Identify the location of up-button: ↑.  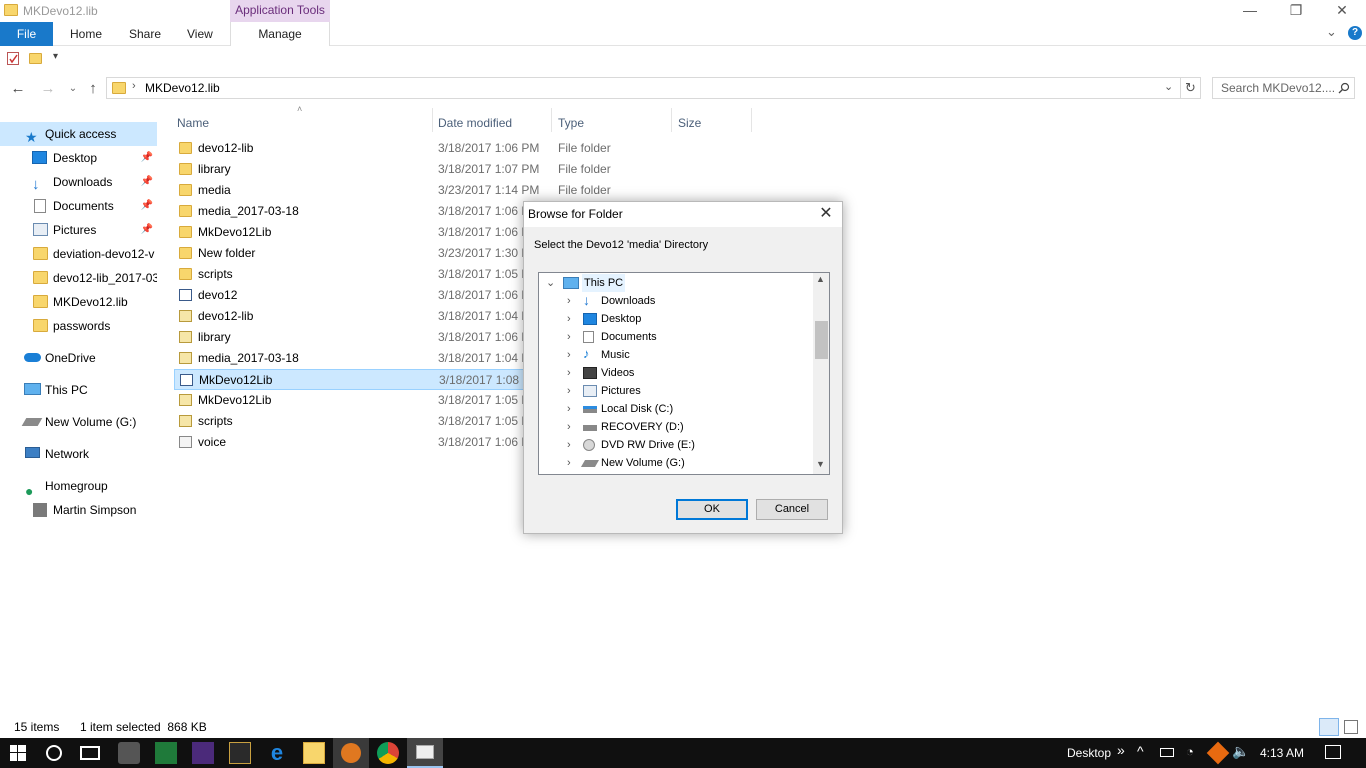
(93, 89).